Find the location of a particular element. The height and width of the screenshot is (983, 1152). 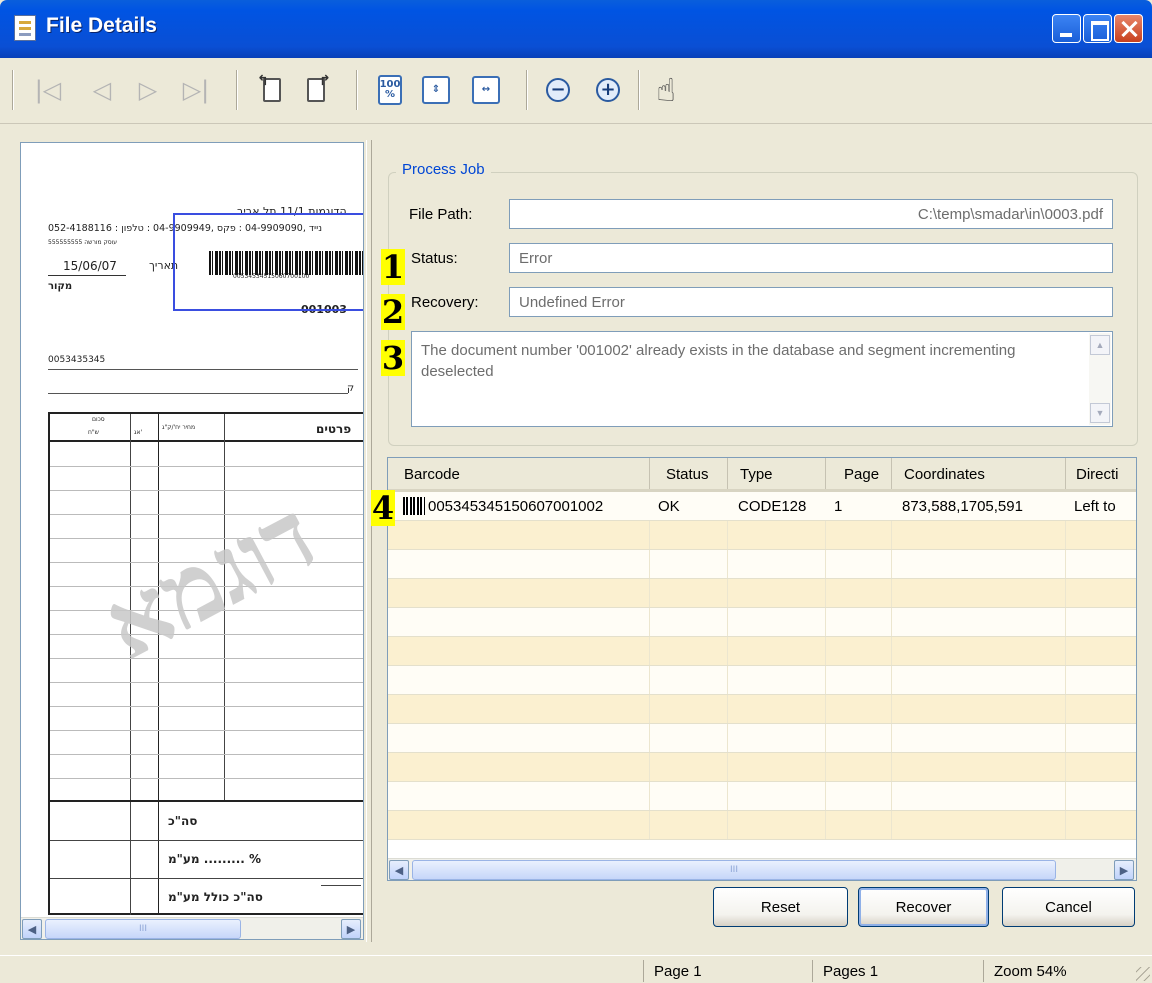

column-header-status: Status is located at coordinates (689, 473).